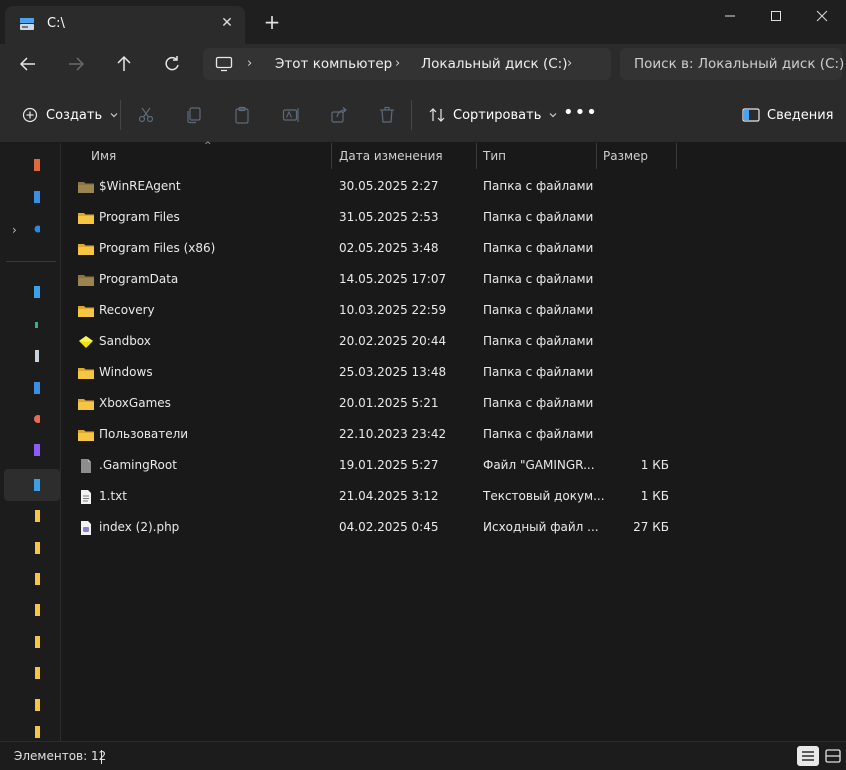 The image size is (846, 770). Describe the element at coordinates (37, 356) in the screenshot. I see `documents-icon` at that location.